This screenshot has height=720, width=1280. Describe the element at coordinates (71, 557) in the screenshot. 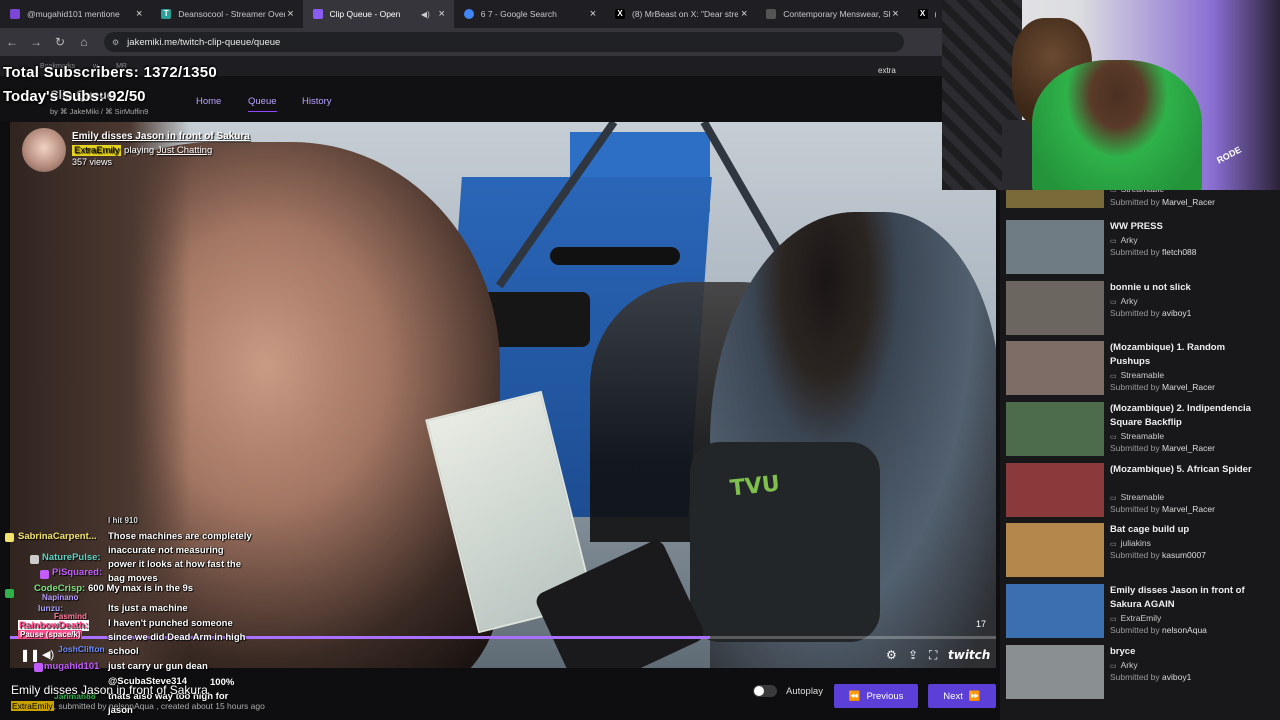

I see `chat-username: NaturePulse:` at that location.